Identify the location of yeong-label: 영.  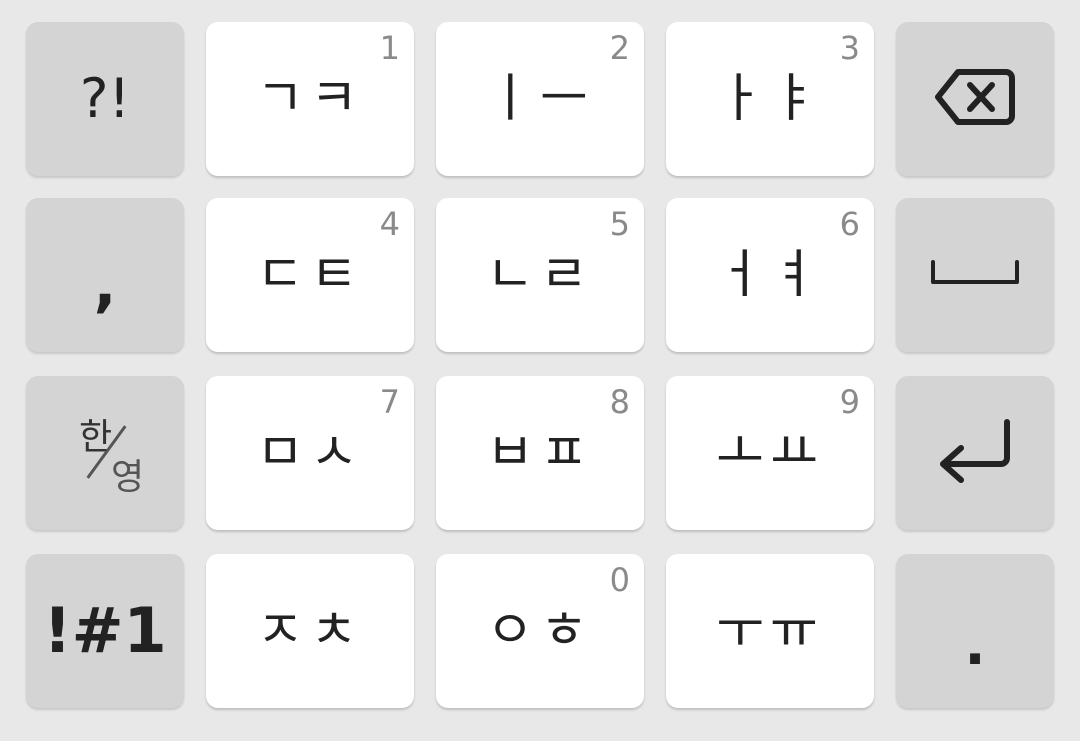
(128, 477).